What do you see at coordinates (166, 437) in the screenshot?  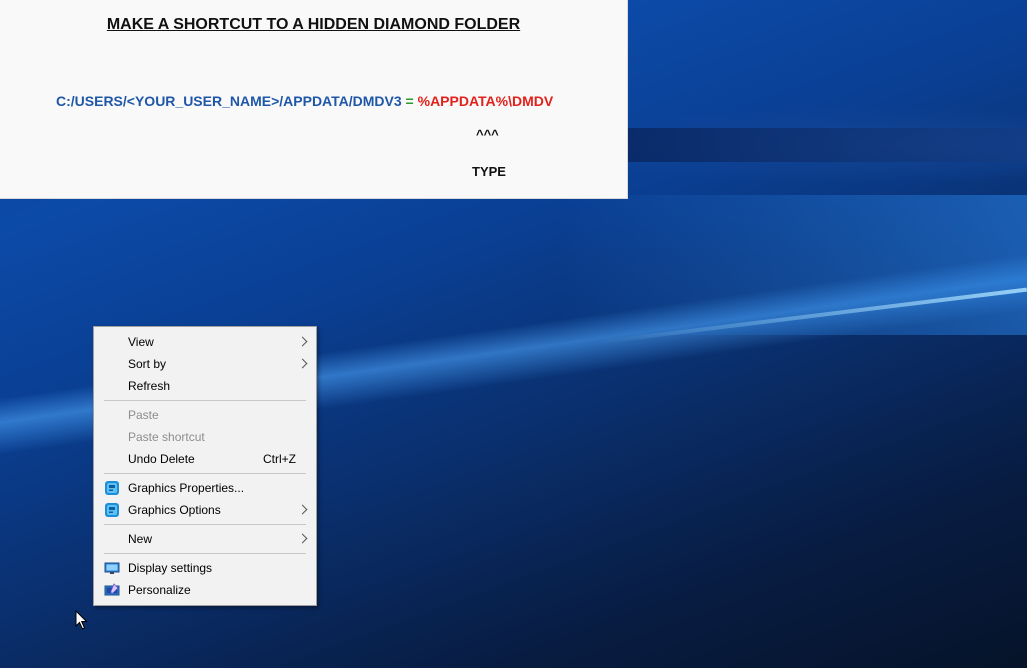 I see `menu-item-label: Paste shortcut` at bounding box center [166, 437].